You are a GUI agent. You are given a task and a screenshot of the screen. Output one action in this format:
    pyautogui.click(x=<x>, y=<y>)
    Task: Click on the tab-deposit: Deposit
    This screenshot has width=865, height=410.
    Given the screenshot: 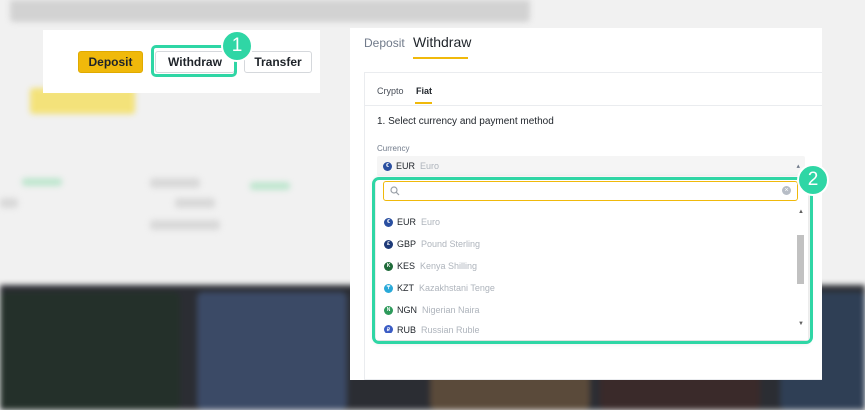 What is the action you would take?
    pyautogui.click(x=384, y=43)
    